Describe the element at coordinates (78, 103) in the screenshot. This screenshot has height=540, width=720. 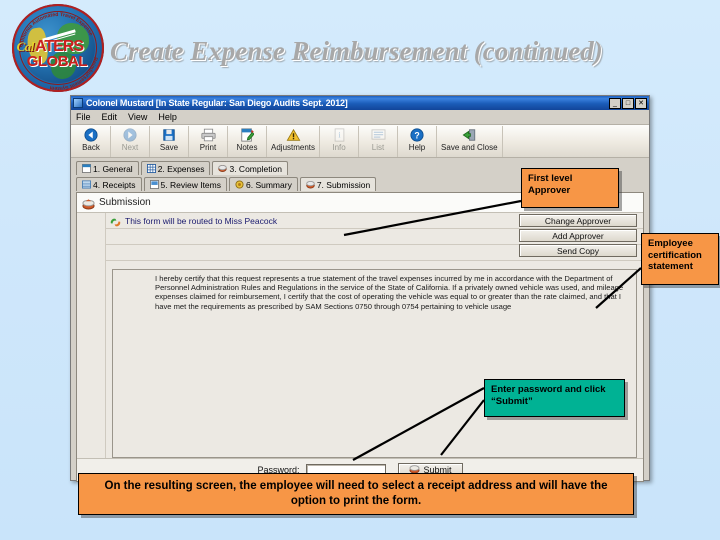
I see `application-icon` at that location.